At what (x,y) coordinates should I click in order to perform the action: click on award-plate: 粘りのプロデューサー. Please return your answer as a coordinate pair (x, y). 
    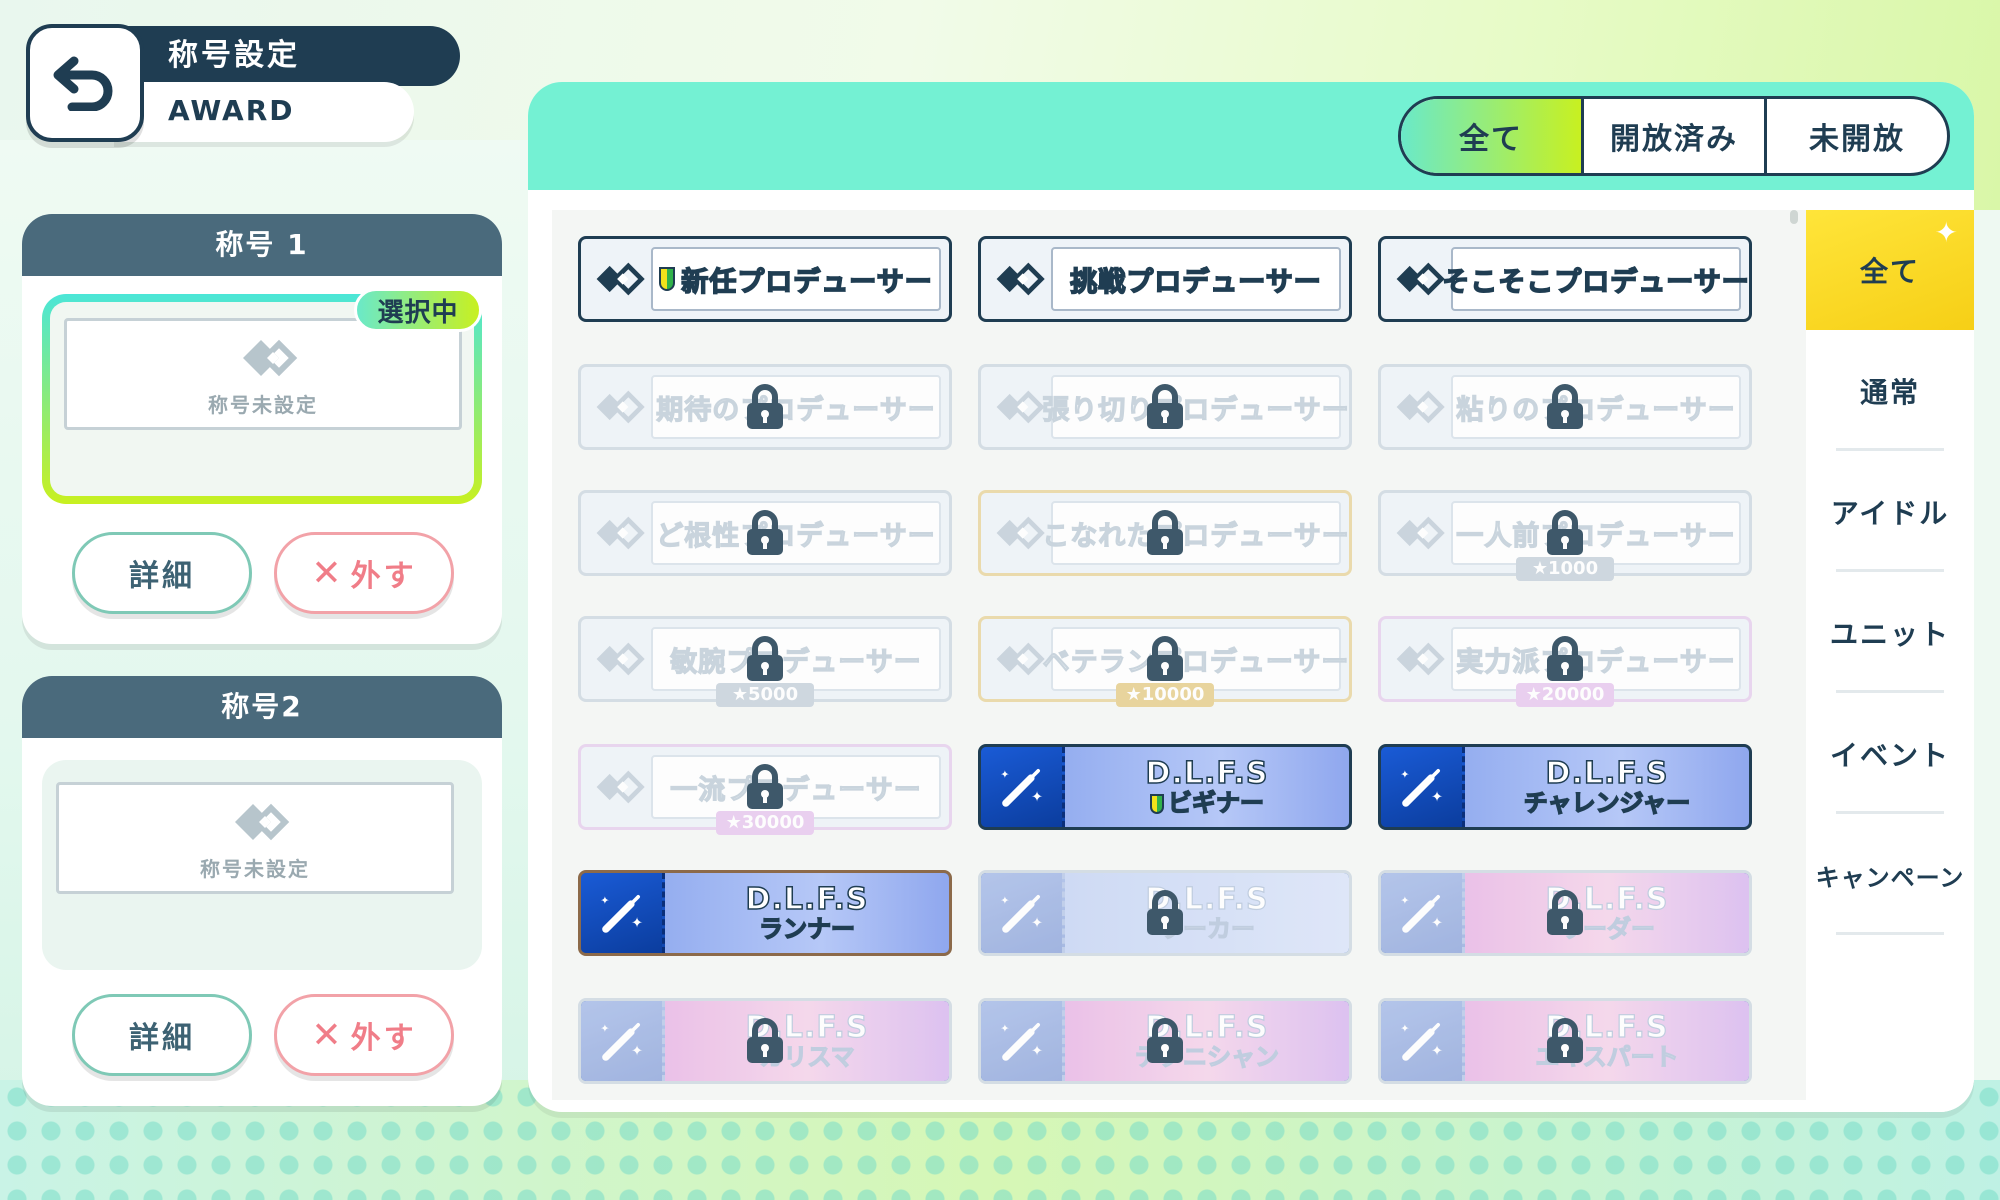
    Looking at the image, I should click on (1565, 407).